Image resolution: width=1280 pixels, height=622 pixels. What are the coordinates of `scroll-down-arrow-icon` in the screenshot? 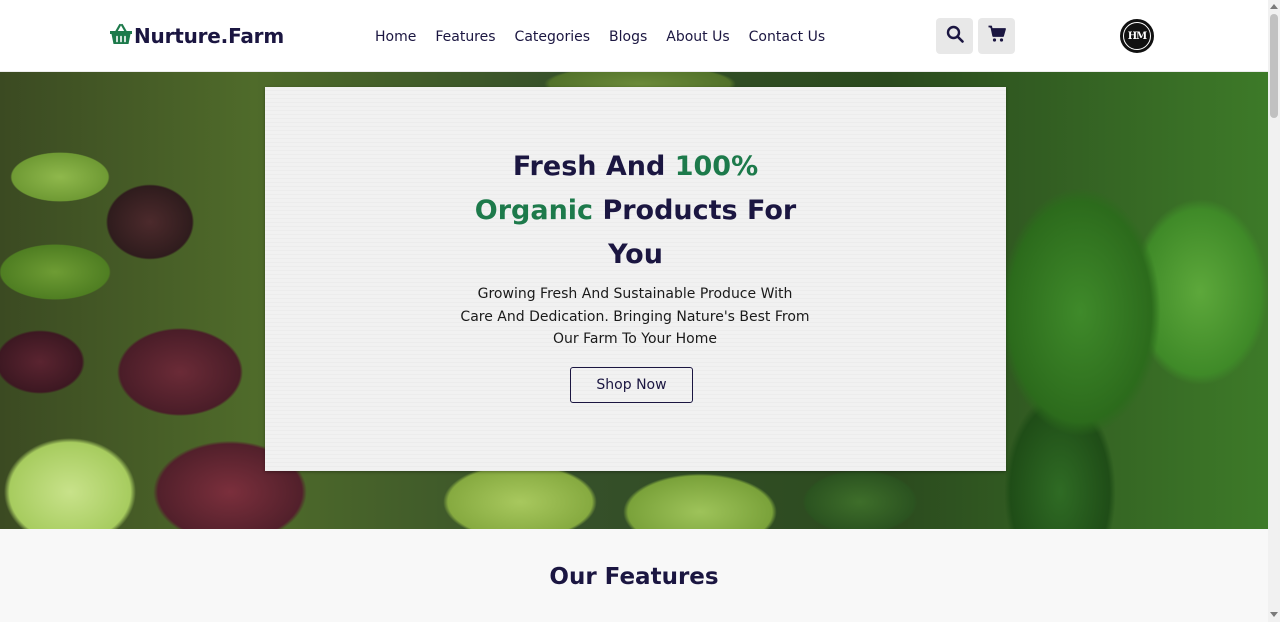 It's located at (1274, 614).